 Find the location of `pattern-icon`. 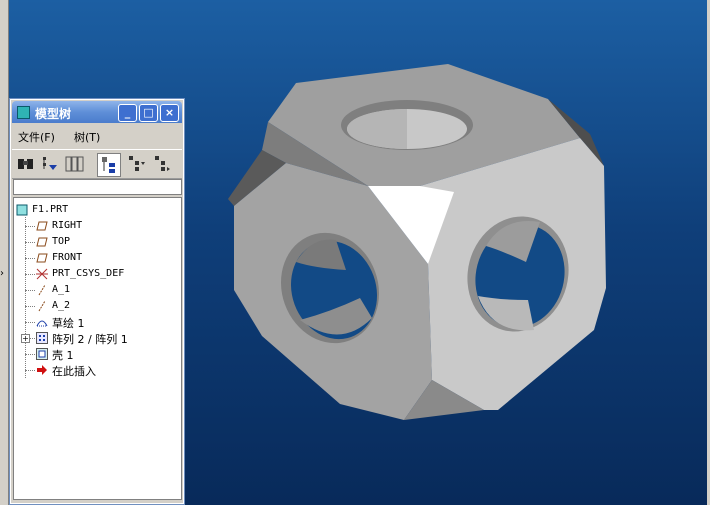

pattern-icon is located at coordinates (42, 338).